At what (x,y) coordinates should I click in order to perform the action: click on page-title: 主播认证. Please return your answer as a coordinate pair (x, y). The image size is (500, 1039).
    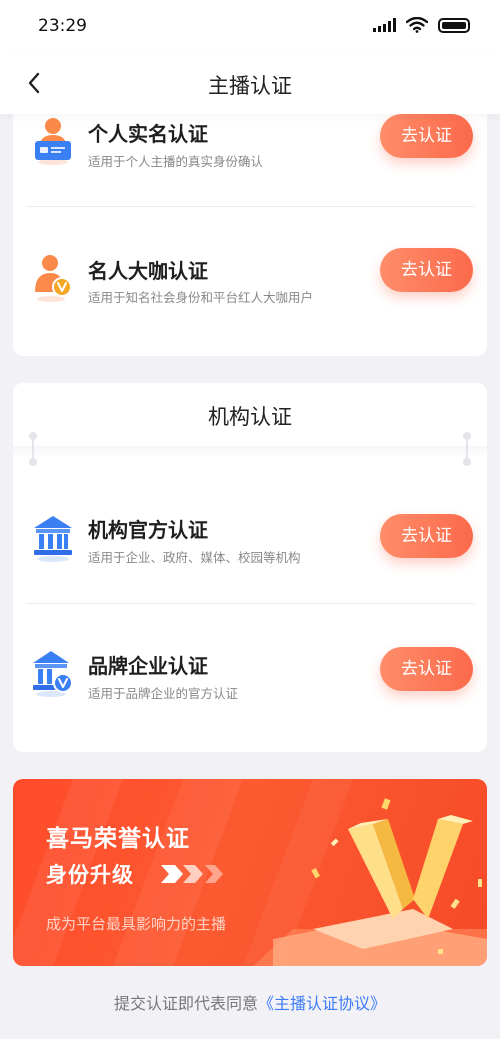
    Looking at the image, I should click on (250, 86).